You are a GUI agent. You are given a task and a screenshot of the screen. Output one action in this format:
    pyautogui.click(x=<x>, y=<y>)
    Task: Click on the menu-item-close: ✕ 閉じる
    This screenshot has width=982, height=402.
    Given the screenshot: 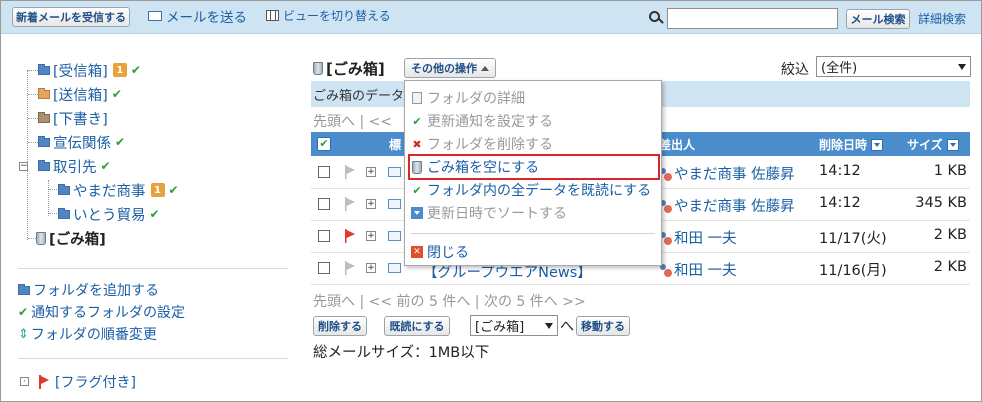 What is the action you would take?
    pyautogui.click(x=534, y=252)
    